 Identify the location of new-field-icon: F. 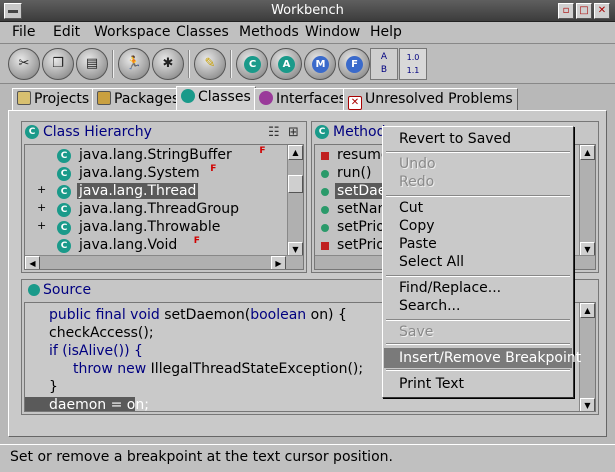
(354, 64).